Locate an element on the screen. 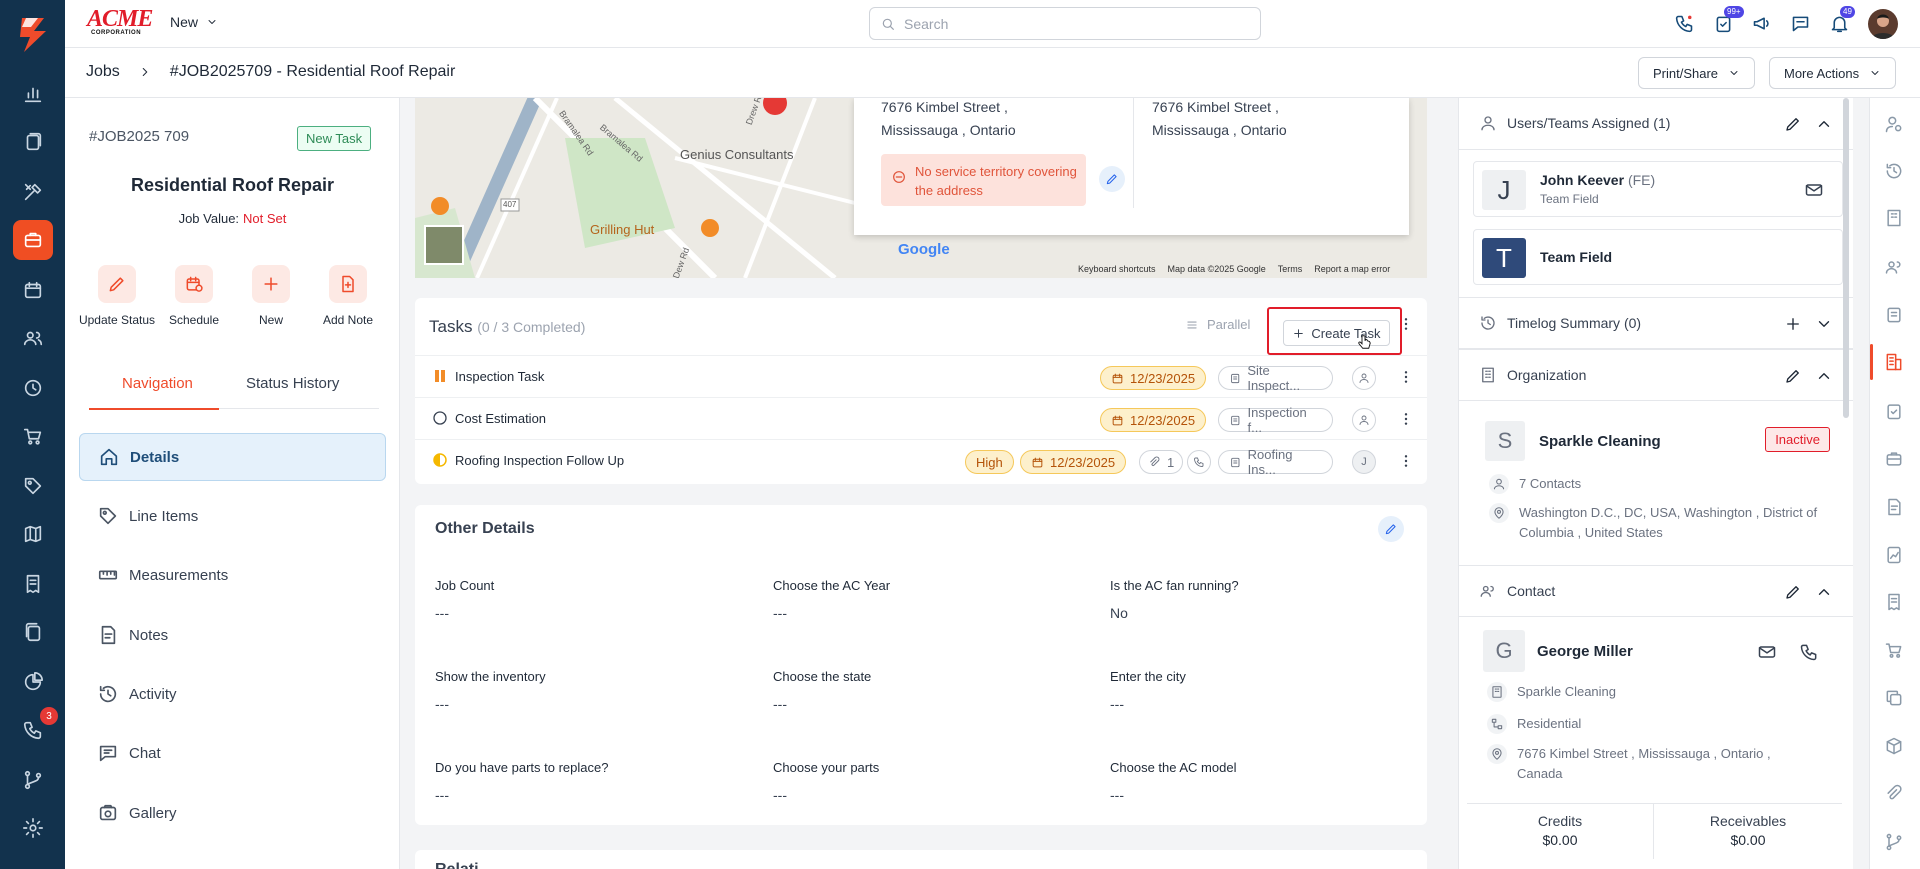  brand-logo: ACME CORPORATION is located at coordinates (120, 21).